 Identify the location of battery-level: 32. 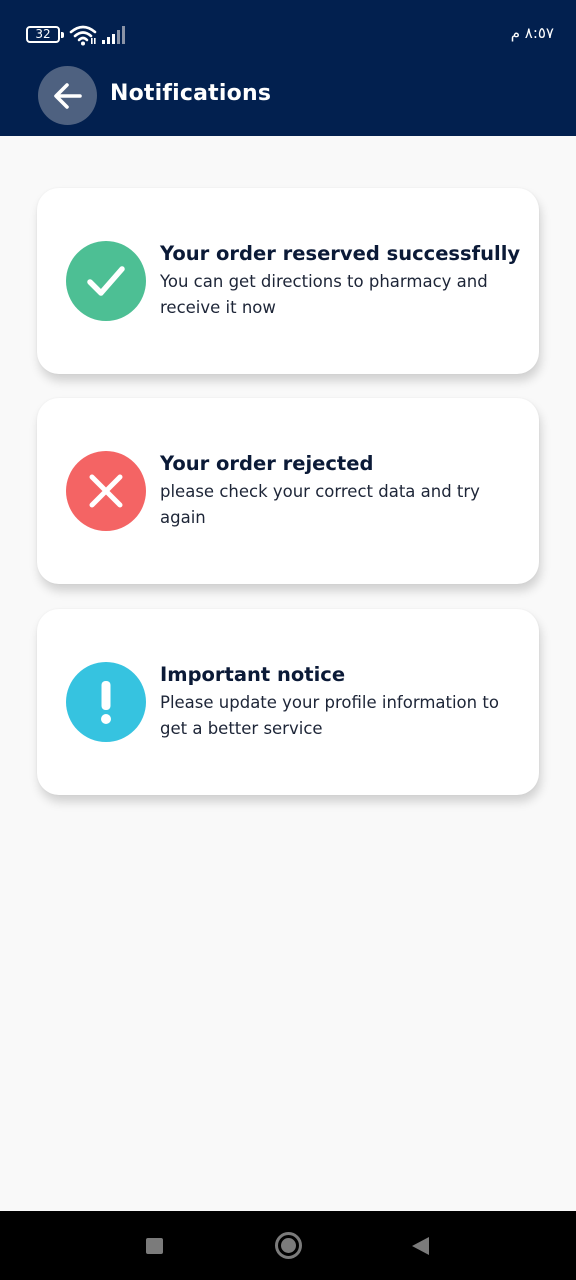
(42, 34).